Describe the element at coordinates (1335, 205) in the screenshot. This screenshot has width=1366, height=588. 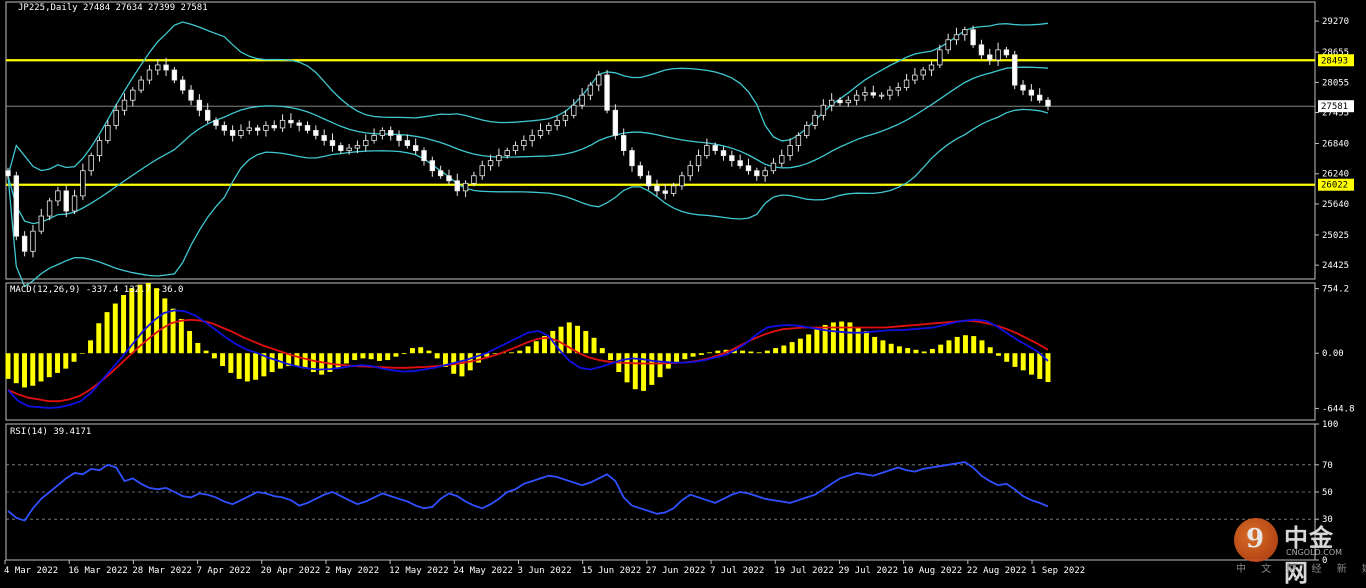
I see `y-tick-label: 25640` at that location.